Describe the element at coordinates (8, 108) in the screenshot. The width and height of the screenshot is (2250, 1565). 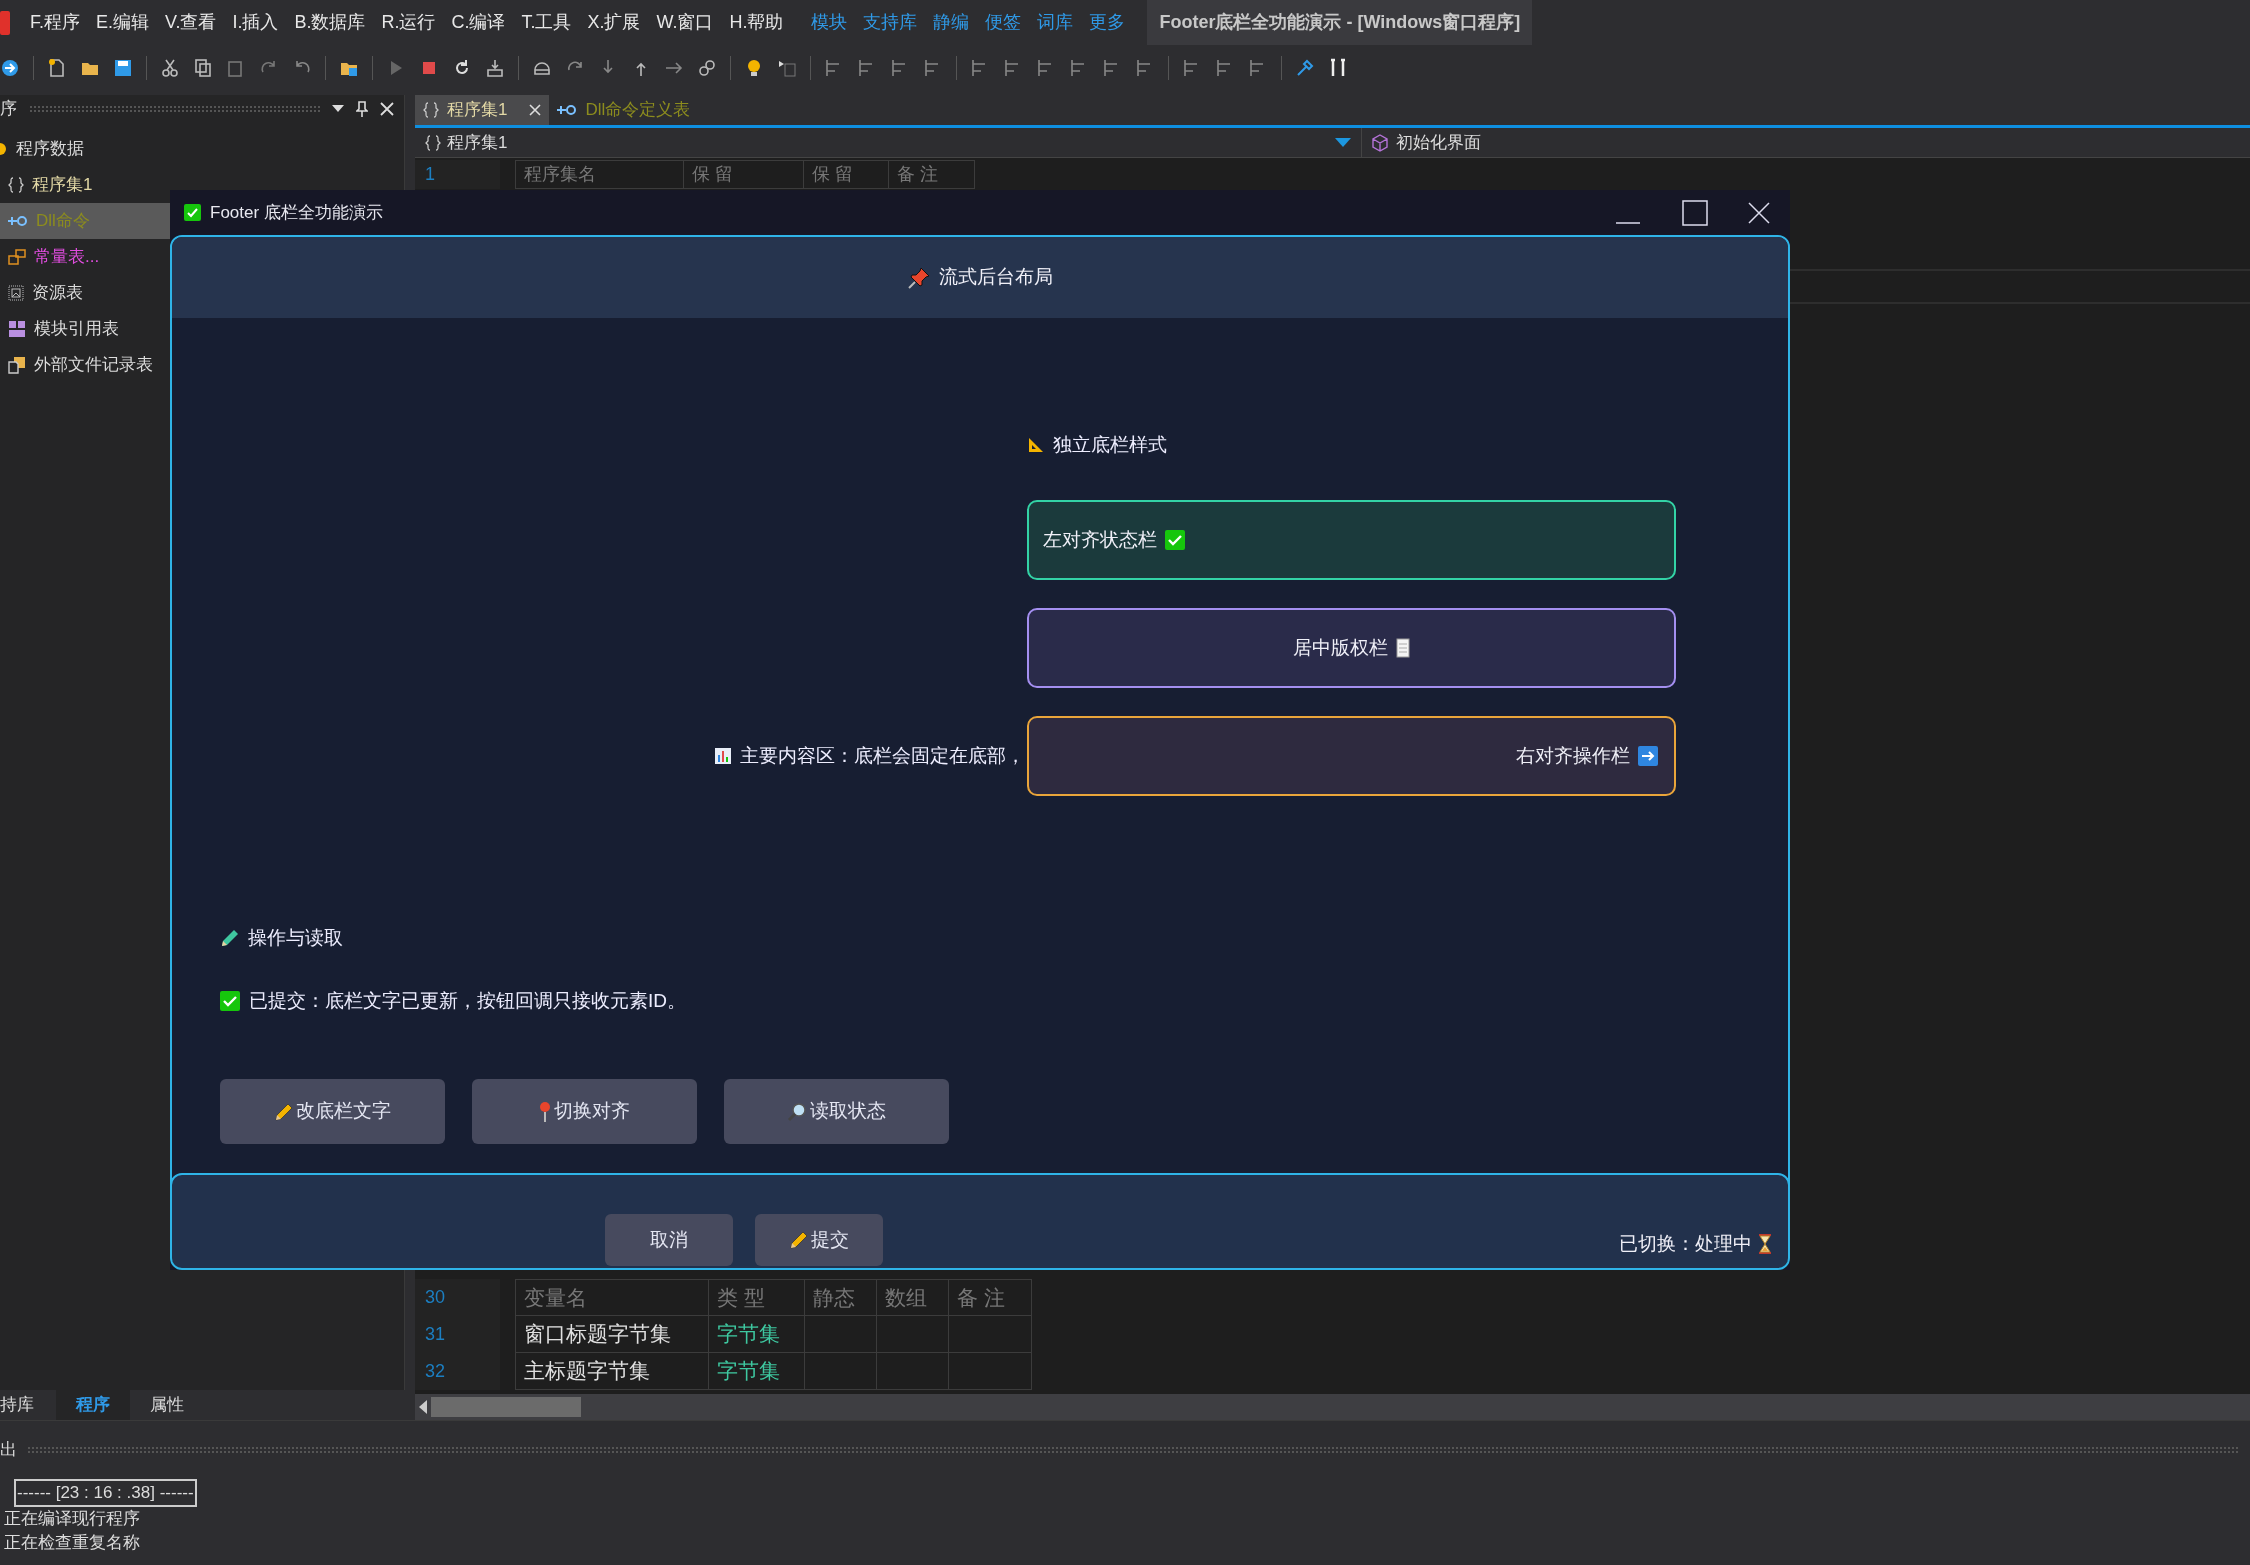
I see `panel-title: 序` at that location.